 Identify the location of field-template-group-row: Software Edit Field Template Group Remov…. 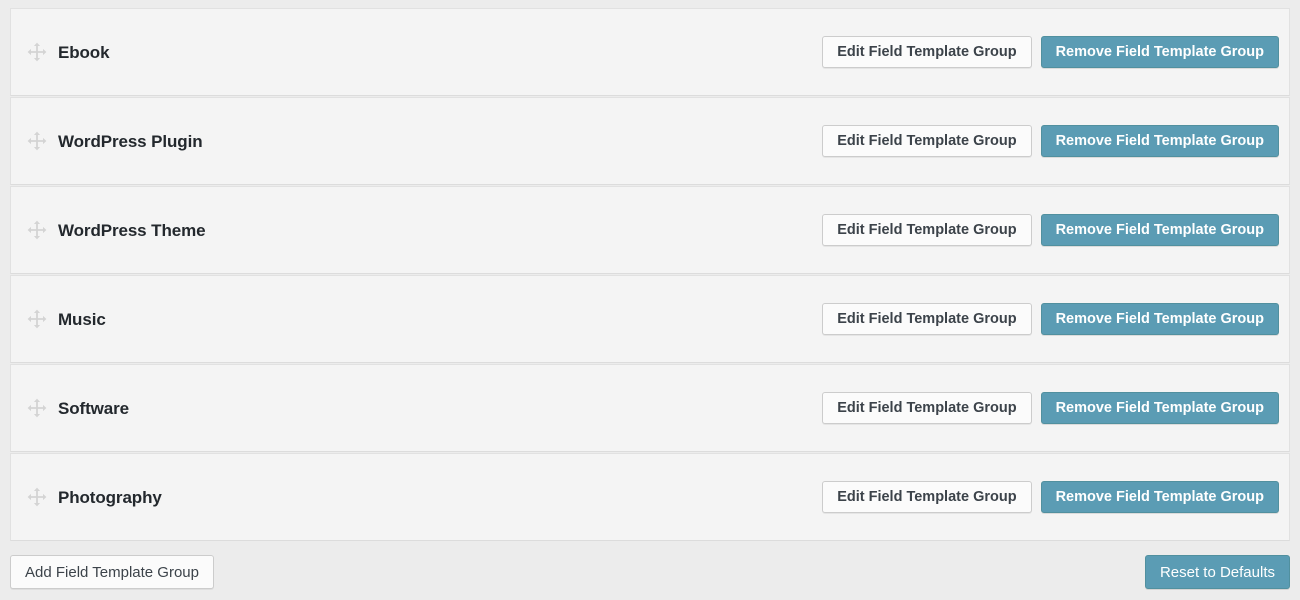
(650, 408).